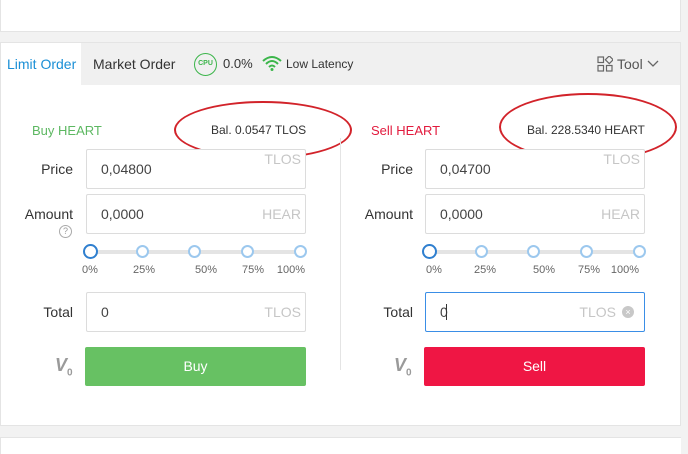  Describe the element at coordinates (90, 270) in the screenshot. I see `buy-slider-label: 0%` at that location.